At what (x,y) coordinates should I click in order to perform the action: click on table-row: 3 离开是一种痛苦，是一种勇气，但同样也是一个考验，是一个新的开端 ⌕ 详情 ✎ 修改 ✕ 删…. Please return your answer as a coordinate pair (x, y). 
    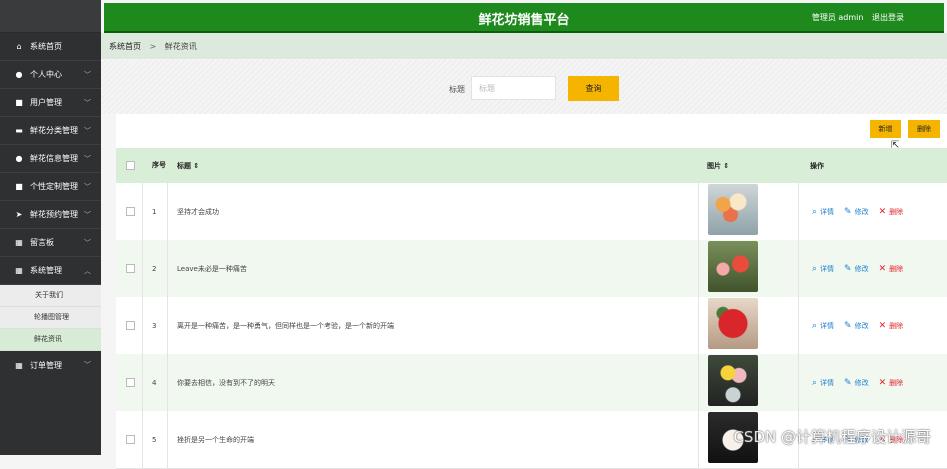
    Looking at the image, I should click on (531, 326).